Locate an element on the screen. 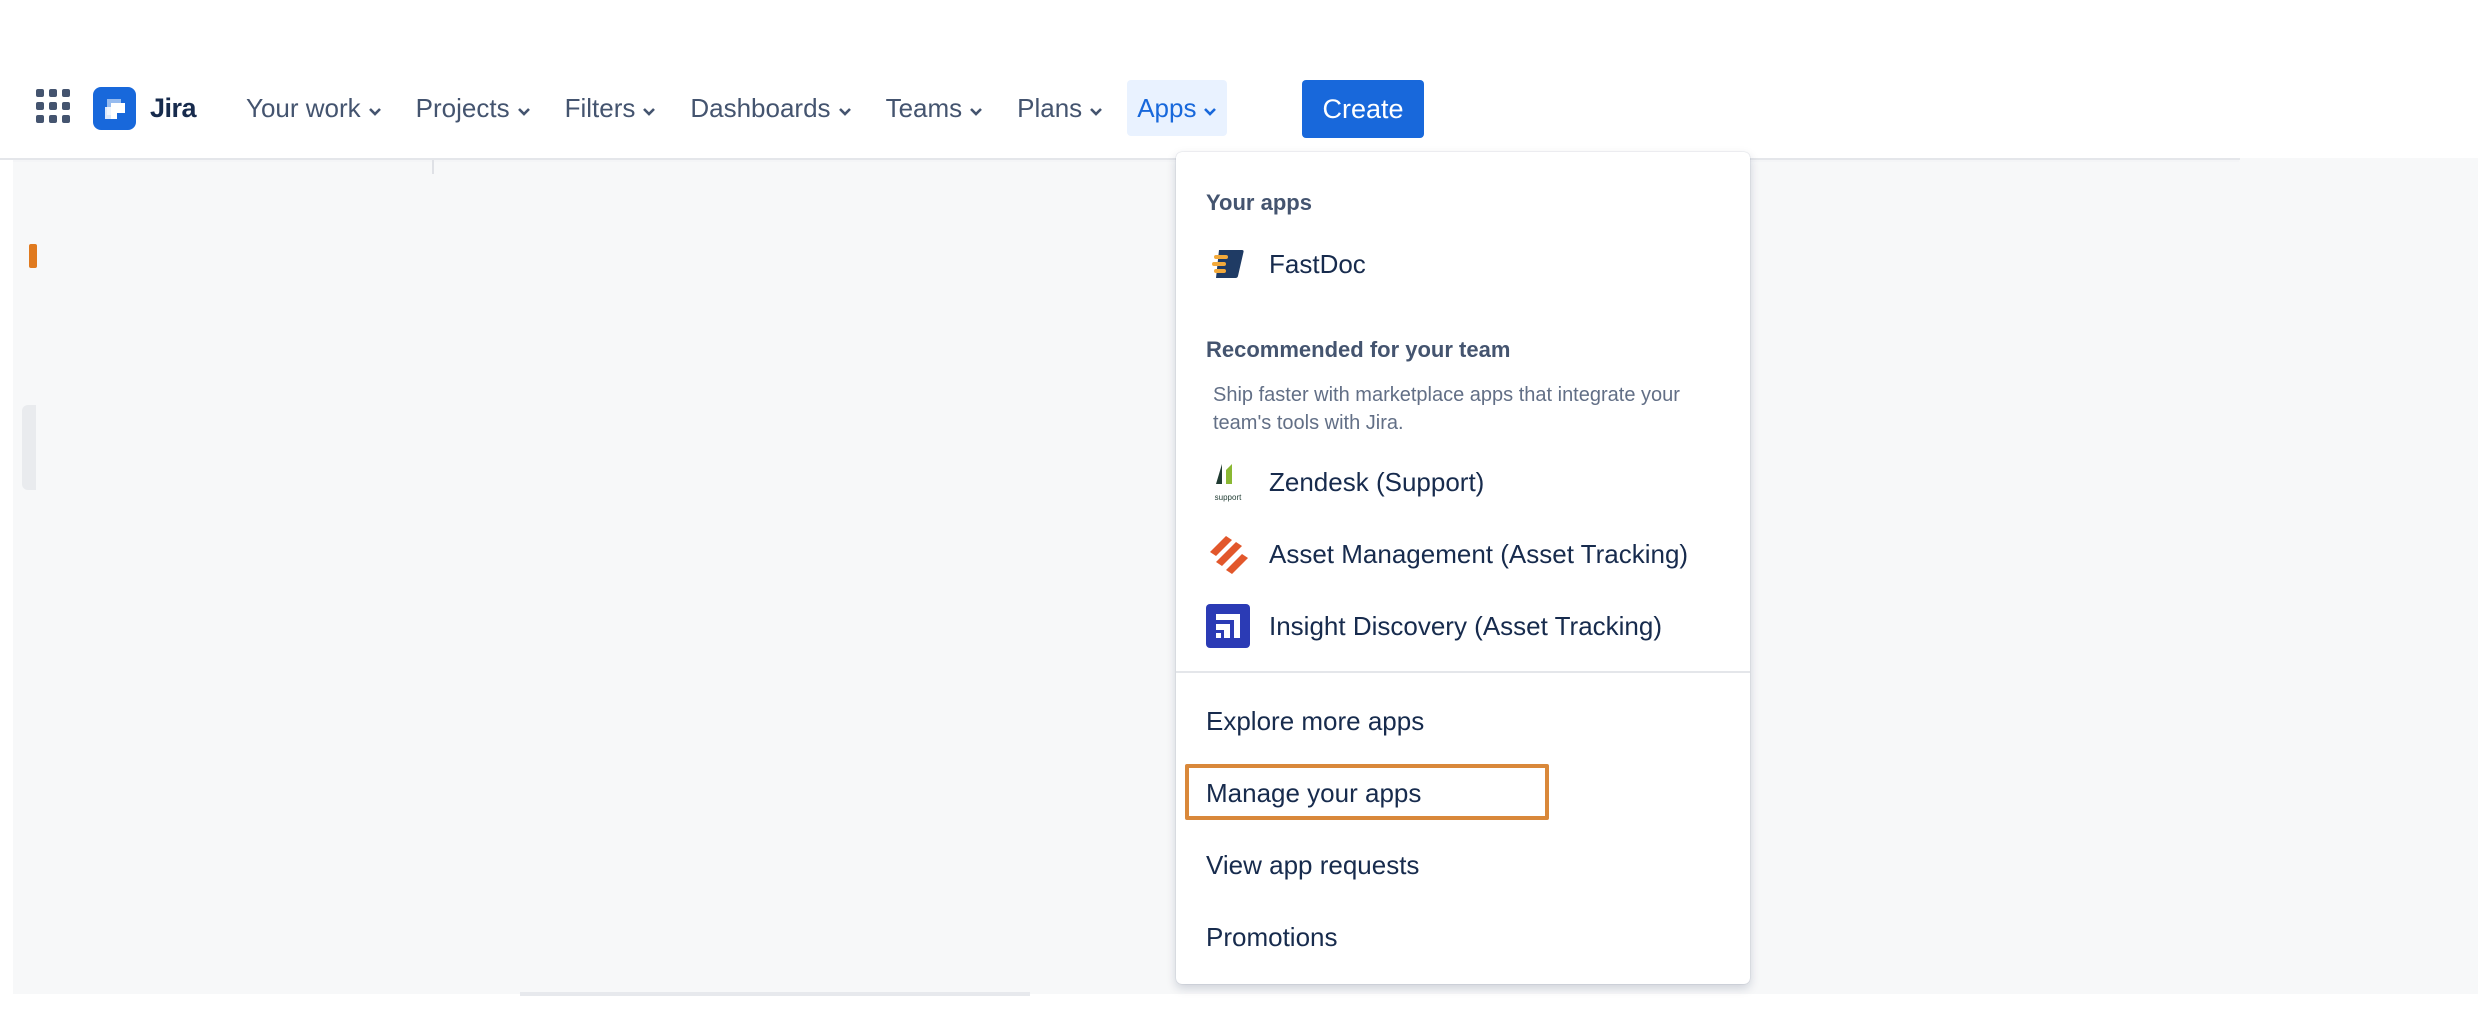  menu-item-label: Zendesk (Support) is located at coordinates (1377, 481).